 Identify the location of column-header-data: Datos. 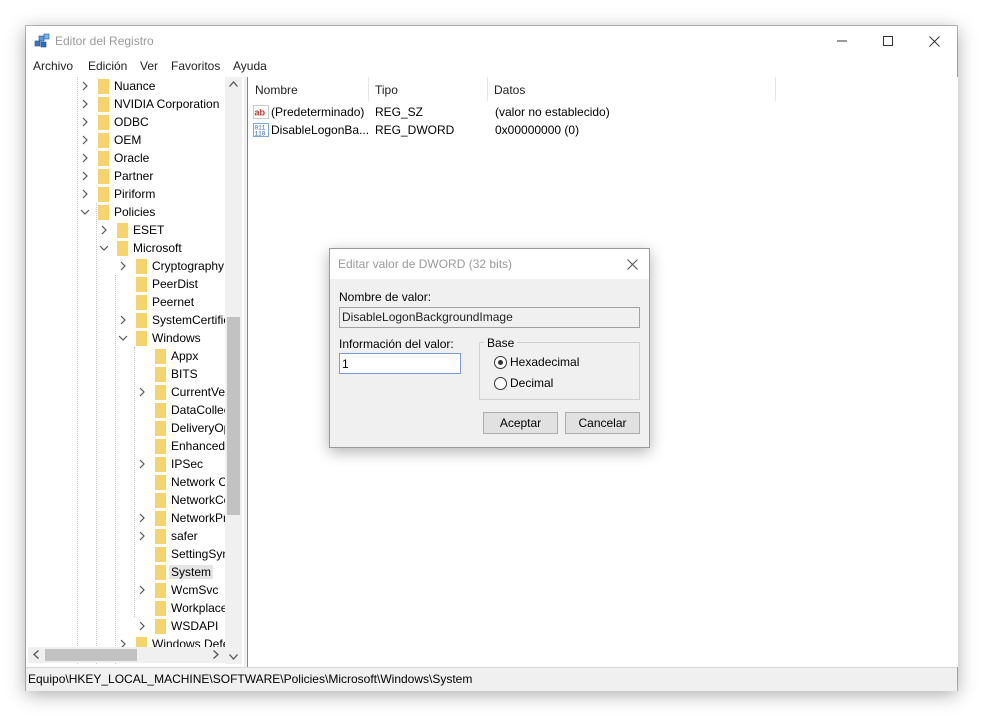
(631, 89).